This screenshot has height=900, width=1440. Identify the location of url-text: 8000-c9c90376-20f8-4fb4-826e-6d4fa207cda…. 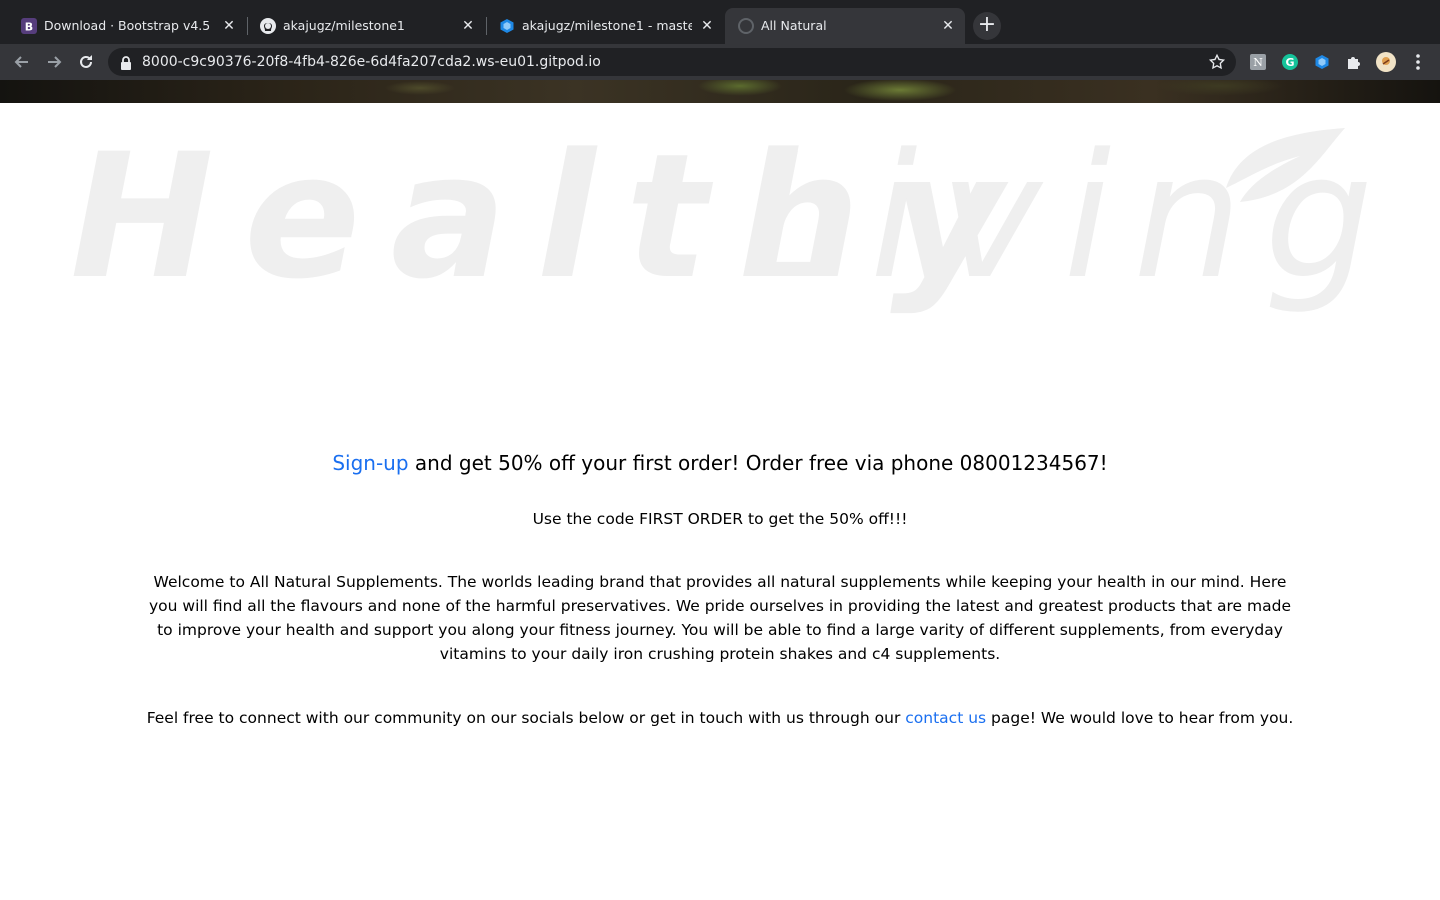
(371, 62).